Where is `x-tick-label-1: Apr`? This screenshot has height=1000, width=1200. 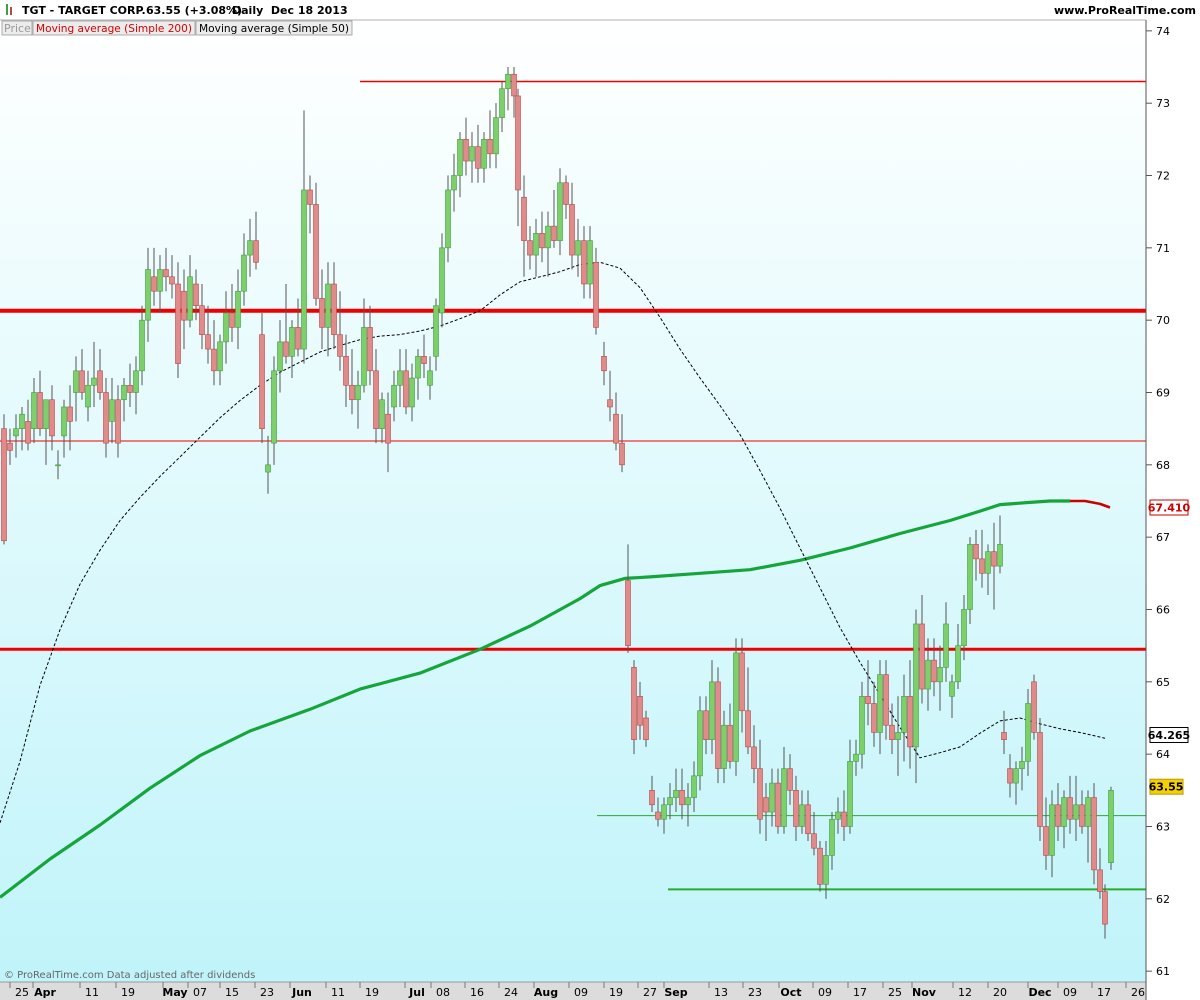
x-tick-label-1: Apr is located at coordinates (45, 992).